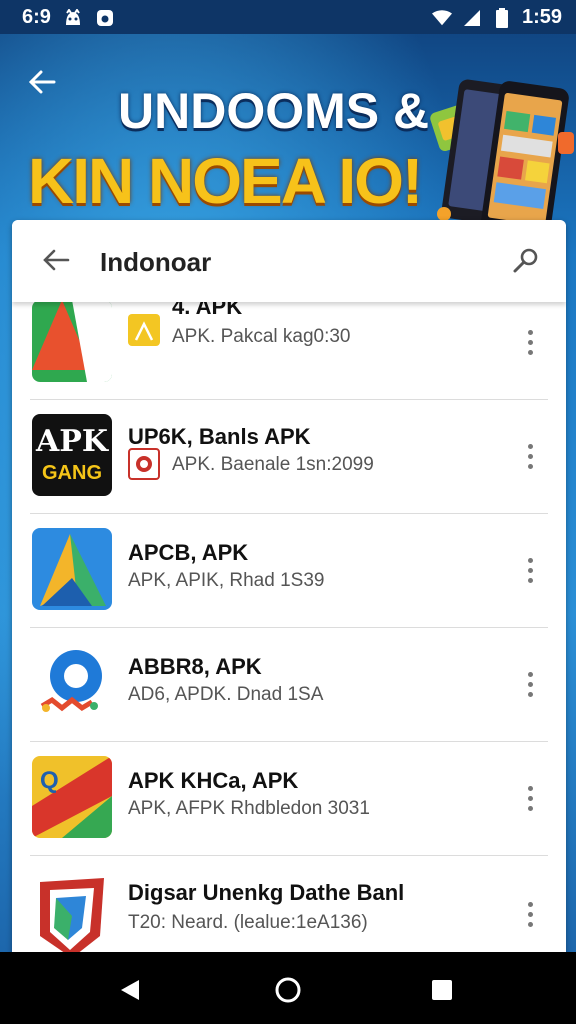 Image resolution: width=576 pixels, height=1024 pixels. I want to click on list-item: 4. APK APK. Pakcal kag0:30, so click(289, 343).